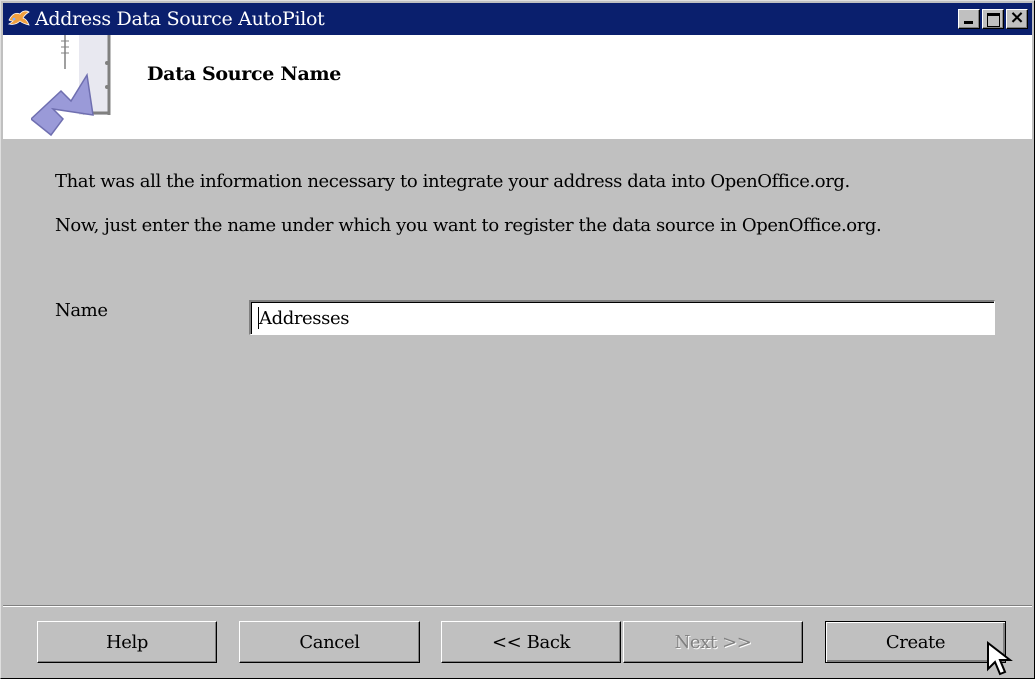  I want to click on wizard-arrow-graphic, so click(71, 86).